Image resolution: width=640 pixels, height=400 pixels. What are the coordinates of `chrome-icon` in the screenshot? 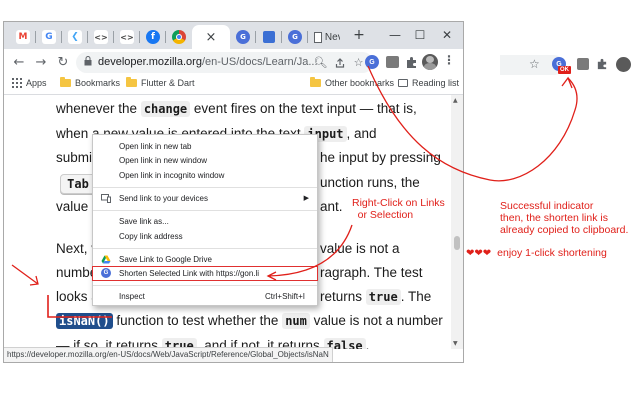 It's located at (179, 37).